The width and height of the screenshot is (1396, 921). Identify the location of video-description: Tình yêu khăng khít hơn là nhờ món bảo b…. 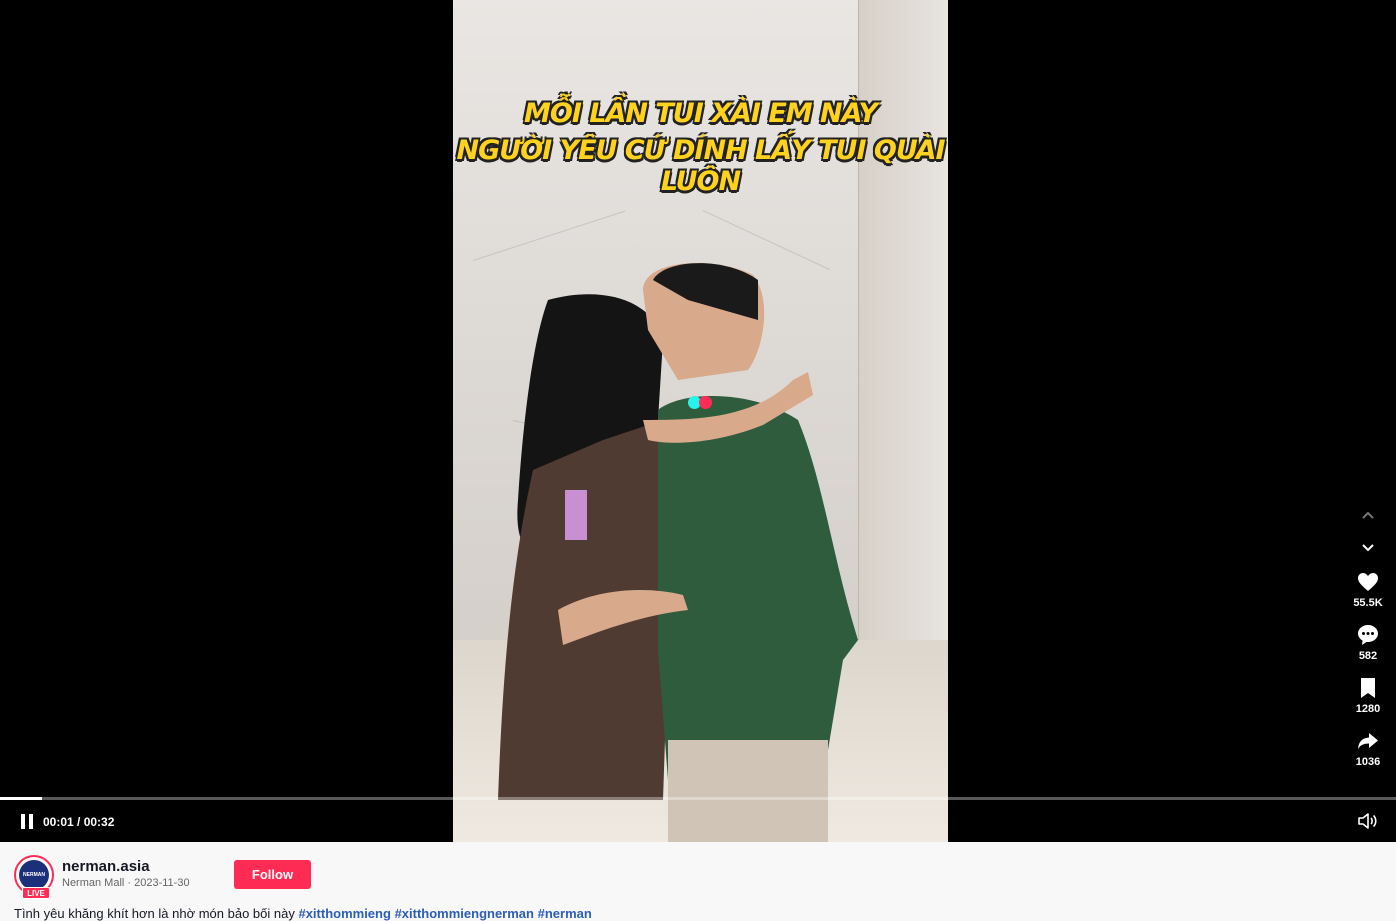
(303, 913).